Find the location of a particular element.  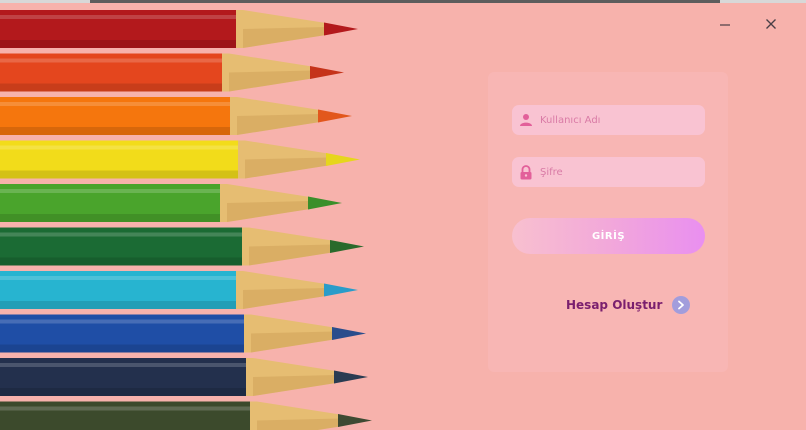

username-field is located at coordinates (608, 120).